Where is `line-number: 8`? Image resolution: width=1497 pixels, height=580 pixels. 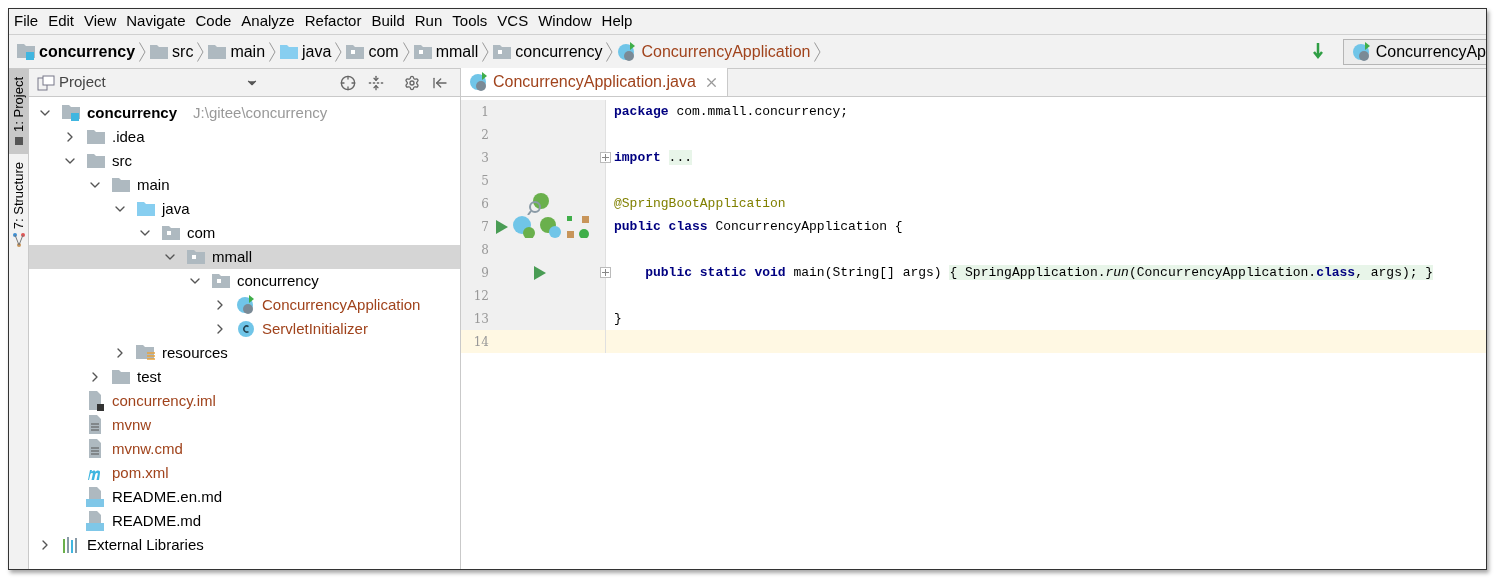
line-number: 8 is located at coordinates (484, 250).